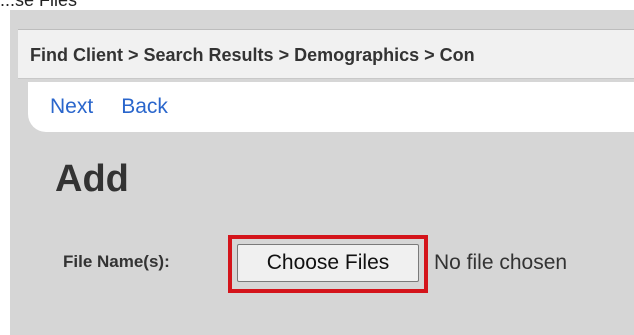 This screenshot has width=634, height=335. What do you see at coordinates (116, 261) in the screenshot?
I see `file-name-label: File Name(s):` at bounding box center [116, 261].